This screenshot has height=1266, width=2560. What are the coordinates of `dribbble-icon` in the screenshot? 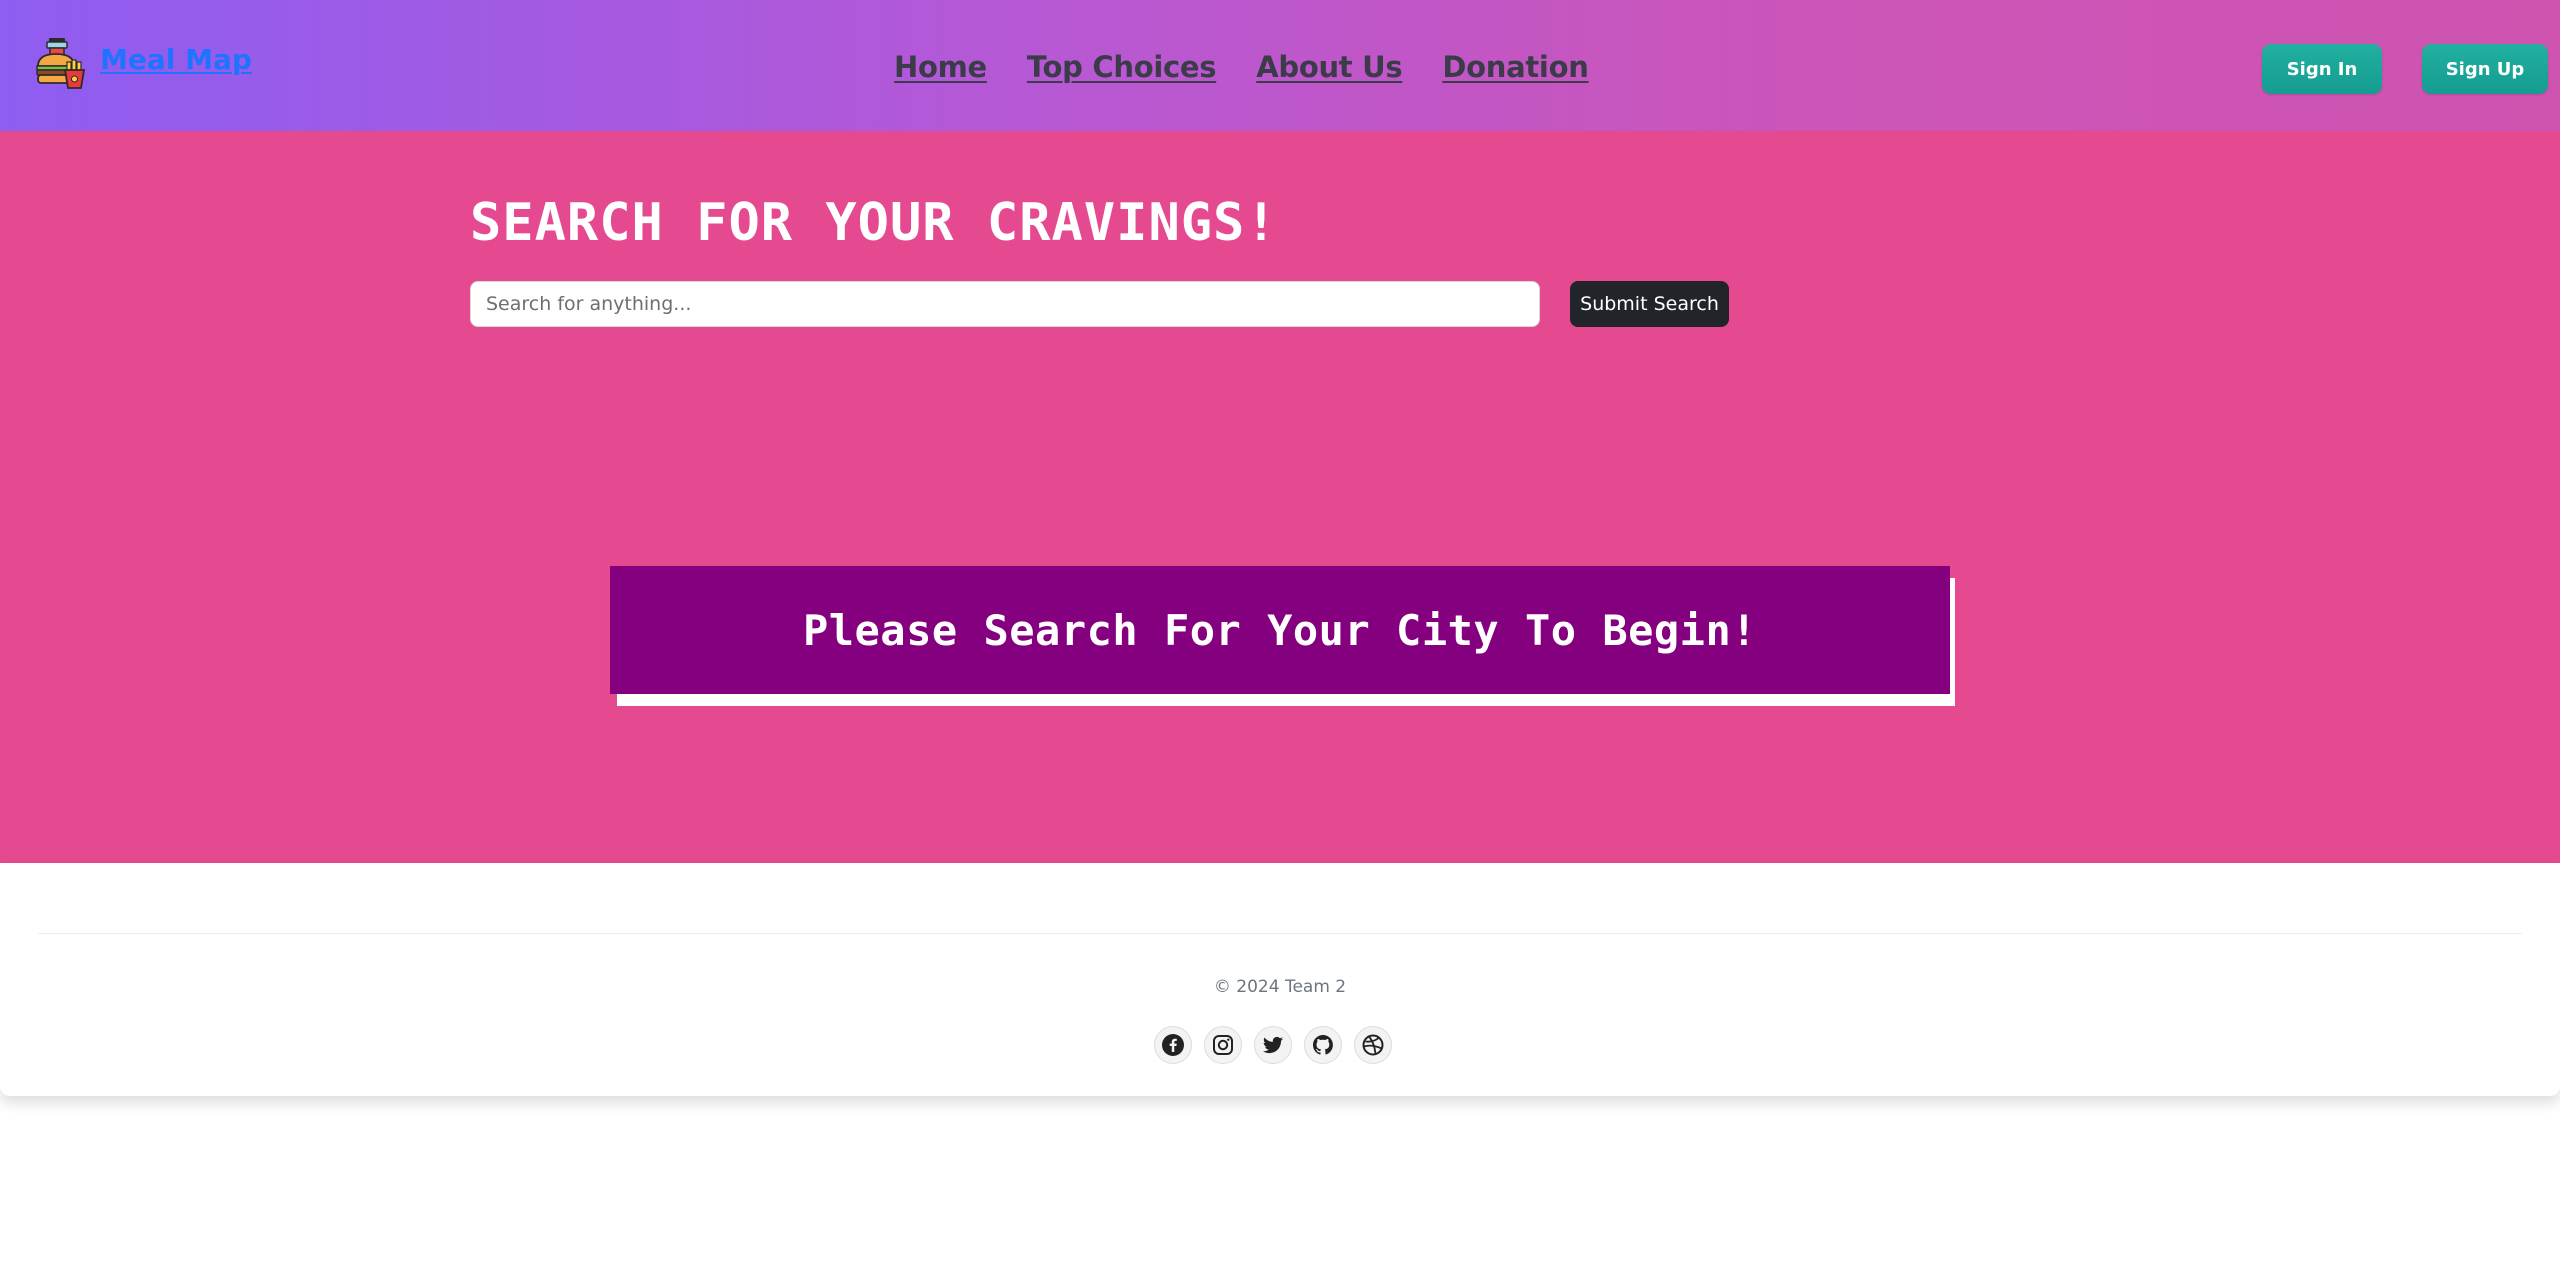 It's located at (1373, 1045).